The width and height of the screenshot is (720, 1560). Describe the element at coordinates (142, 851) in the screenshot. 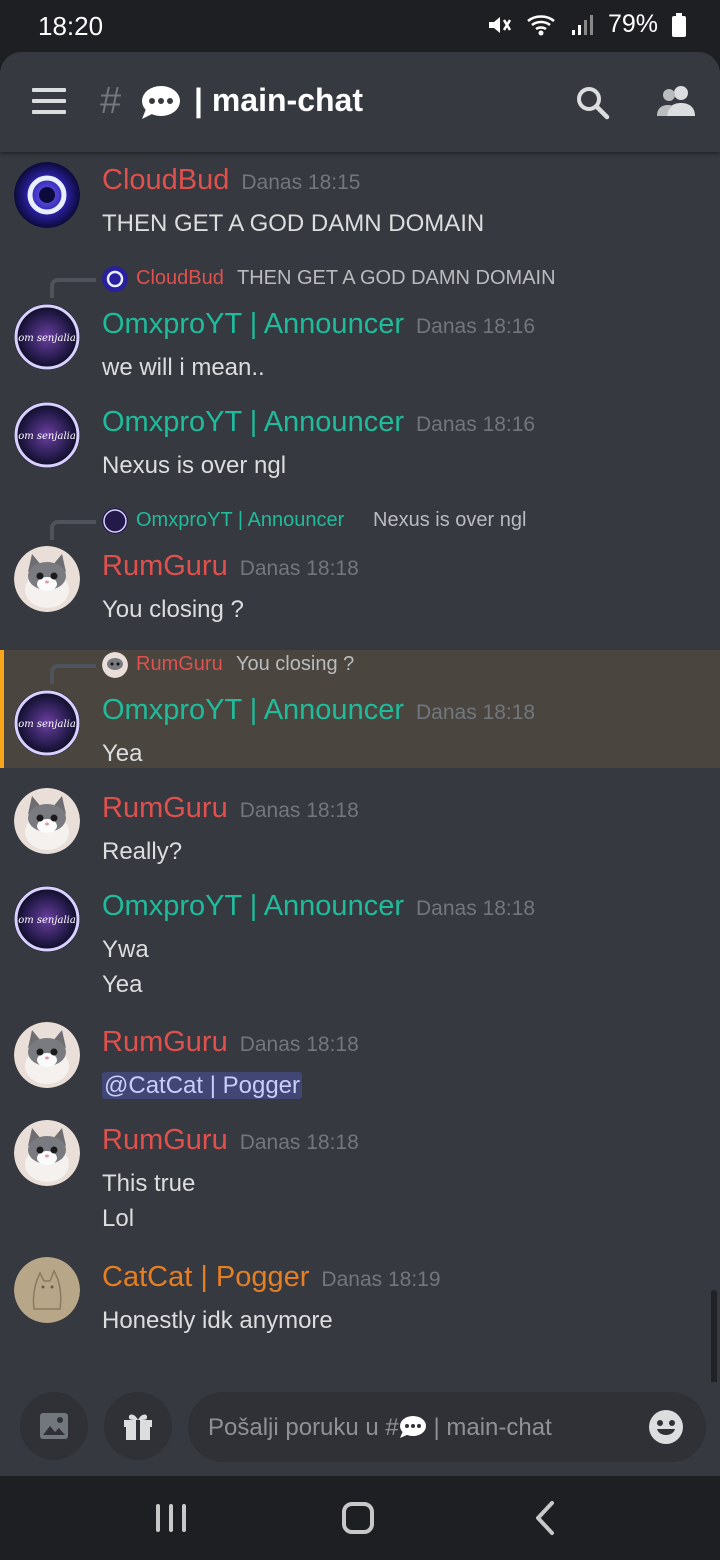

I see `message-text: Really?` at that location.